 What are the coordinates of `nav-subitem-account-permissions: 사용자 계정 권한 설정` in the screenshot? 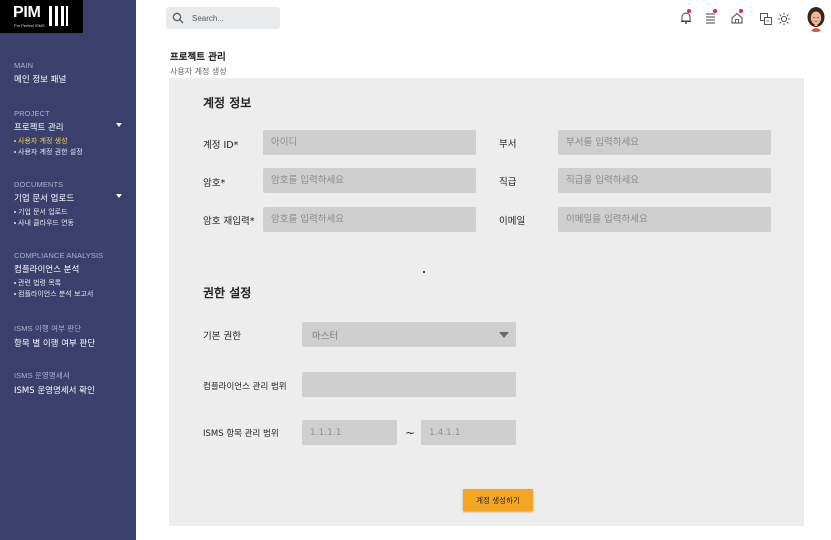 It's located at (68, 152).